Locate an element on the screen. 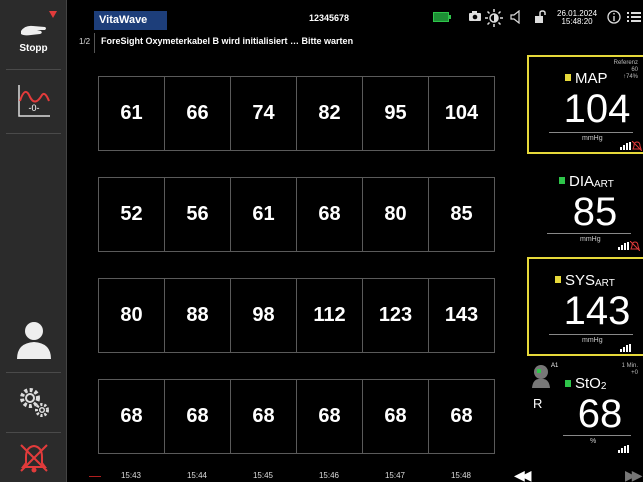 The height and width of the screenshot is (482, 643). reference-value: 60 is located at coordinates (634, 70).